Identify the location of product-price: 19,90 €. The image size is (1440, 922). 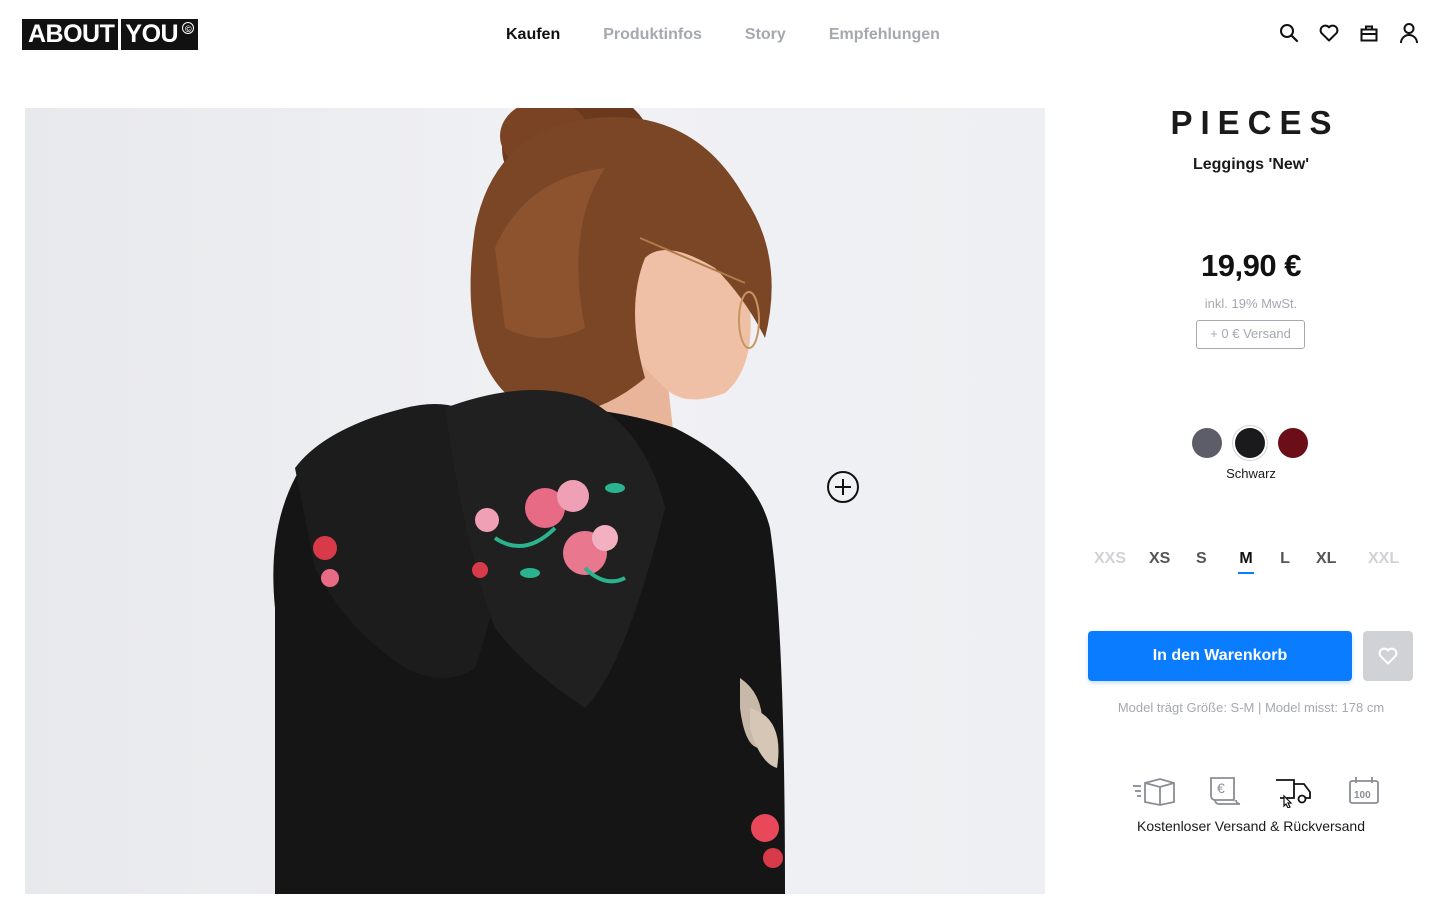
(1251, 265).